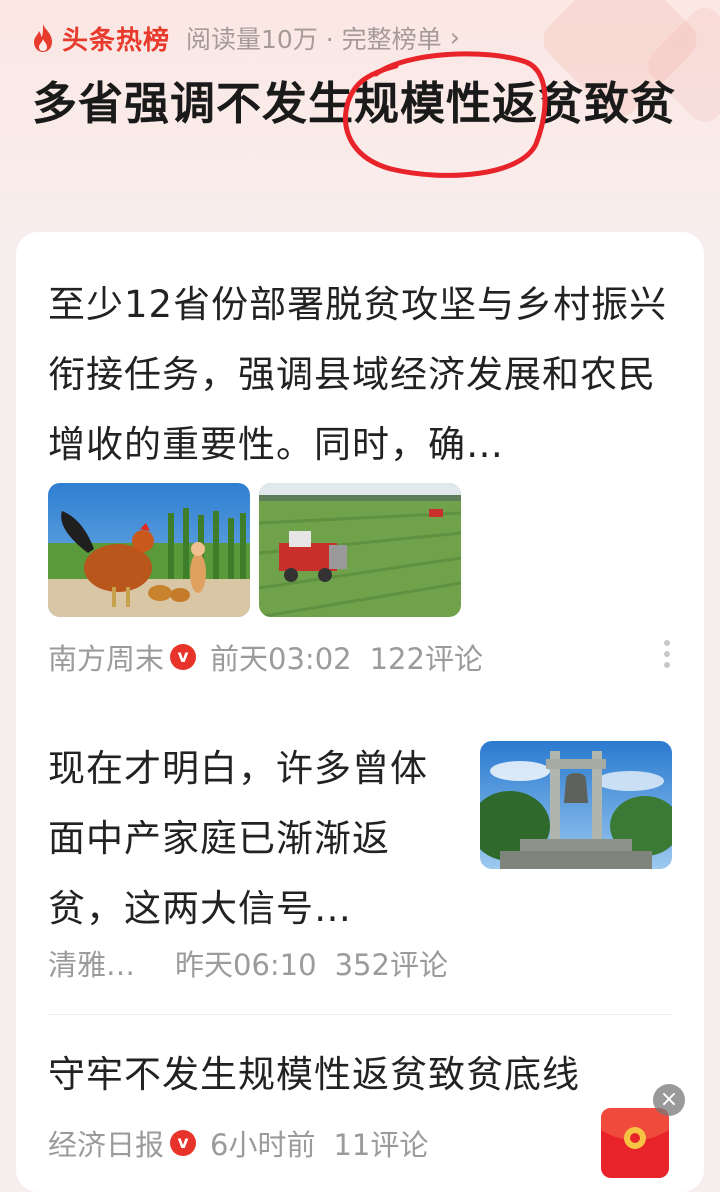 Image resolution: width=720 pixels, height=1192 pixels. I want to click on page-title: 多省强调不发生规模性返贫致贫, so click(354, 103).